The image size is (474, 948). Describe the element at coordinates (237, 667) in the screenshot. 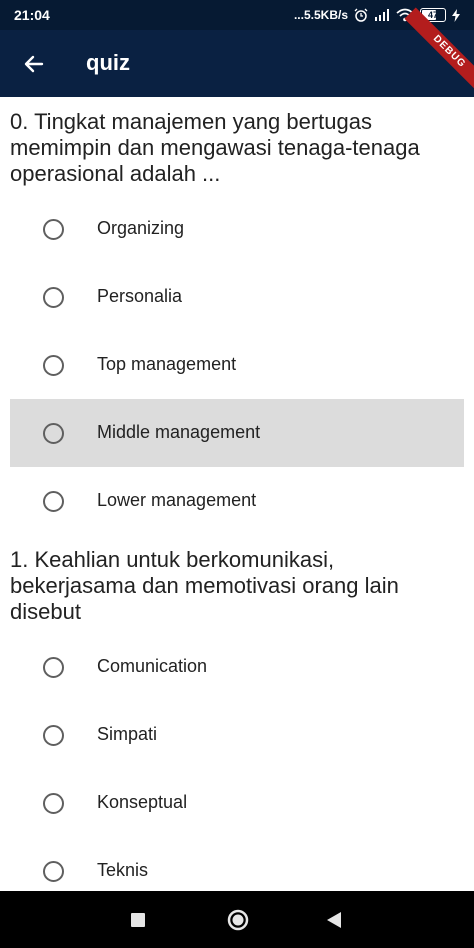

I see `answer-option: Comunication` at that location.